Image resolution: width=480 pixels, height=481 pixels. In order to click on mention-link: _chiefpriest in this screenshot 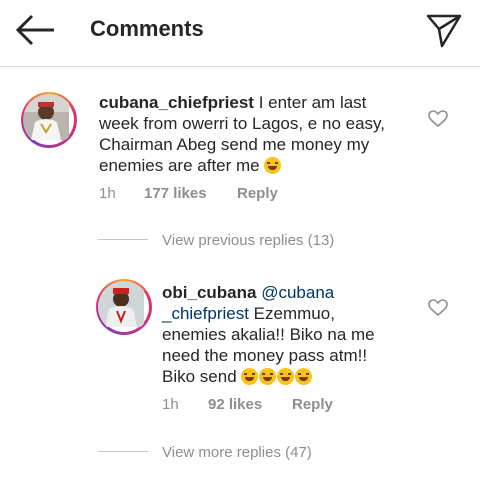, I will do `click(205, 313)`.